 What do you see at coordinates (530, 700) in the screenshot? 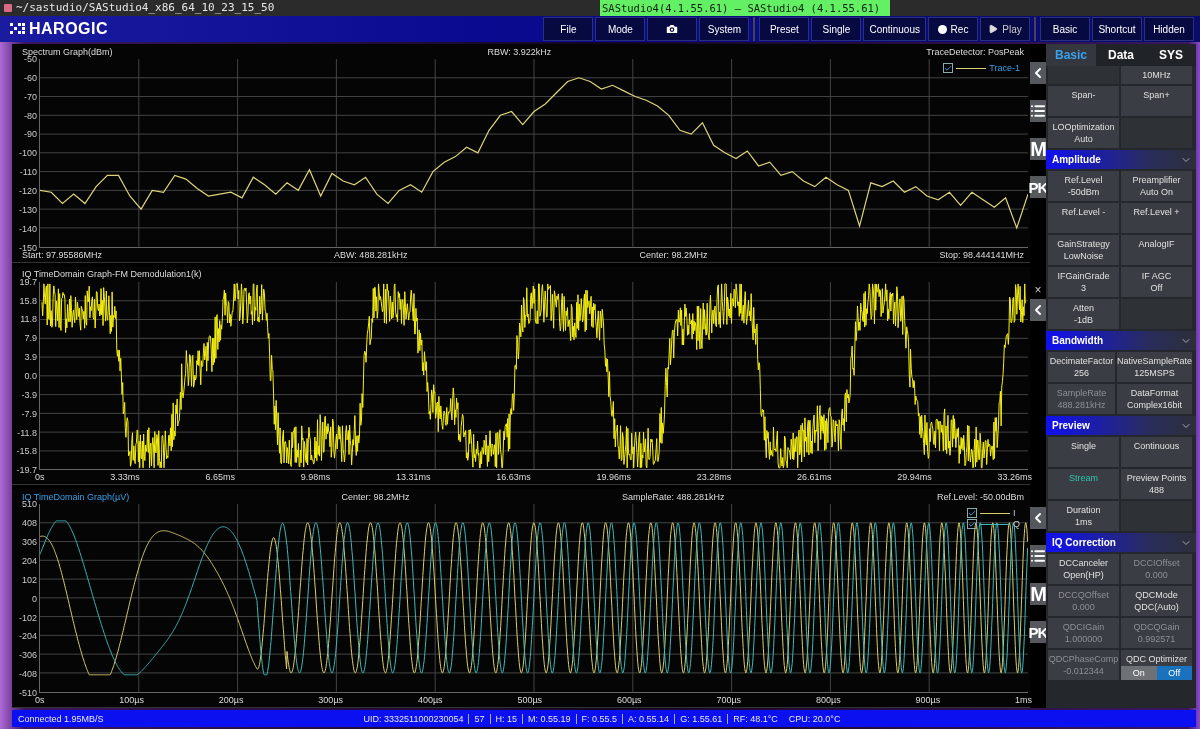
I see `axis-label: 500µs` at bounding box center [530, 700].